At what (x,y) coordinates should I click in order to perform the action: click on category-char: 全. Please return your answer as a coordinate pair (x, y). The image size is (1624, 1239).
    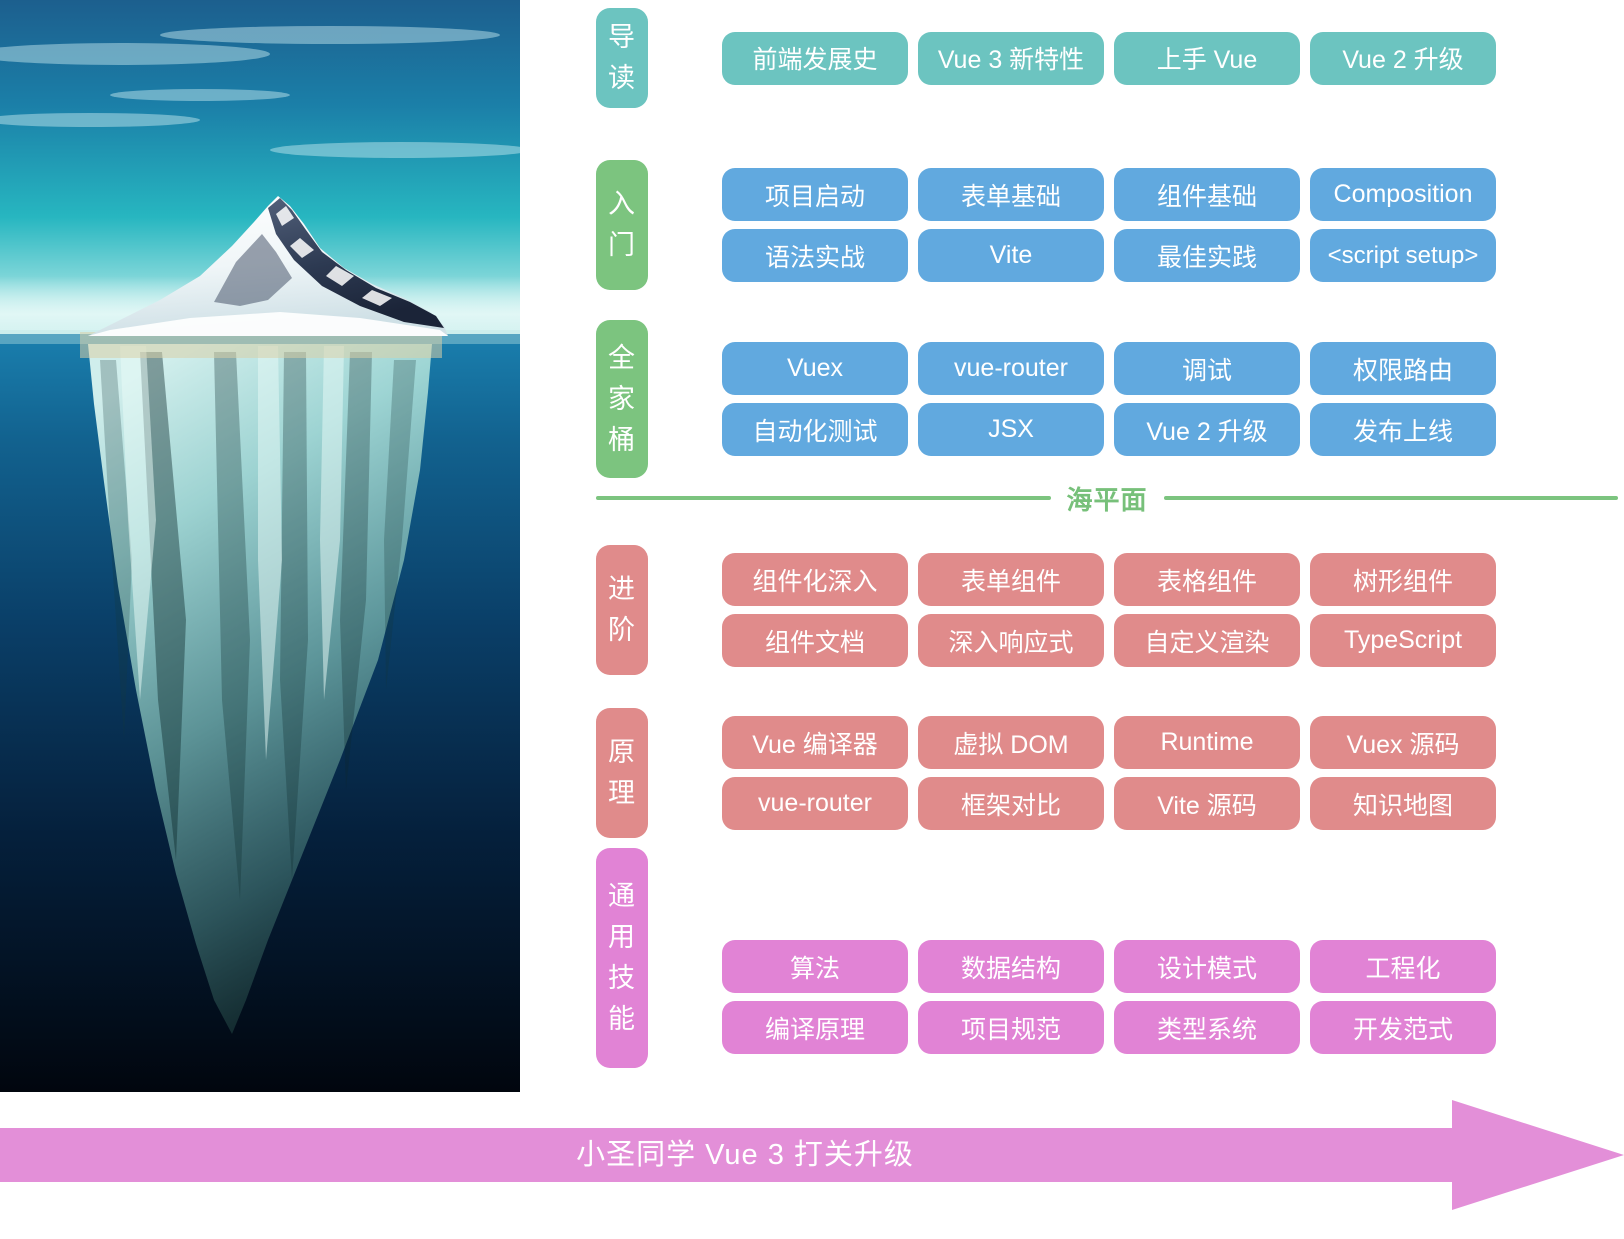
    Looking at the image, I should click on (622, 357).